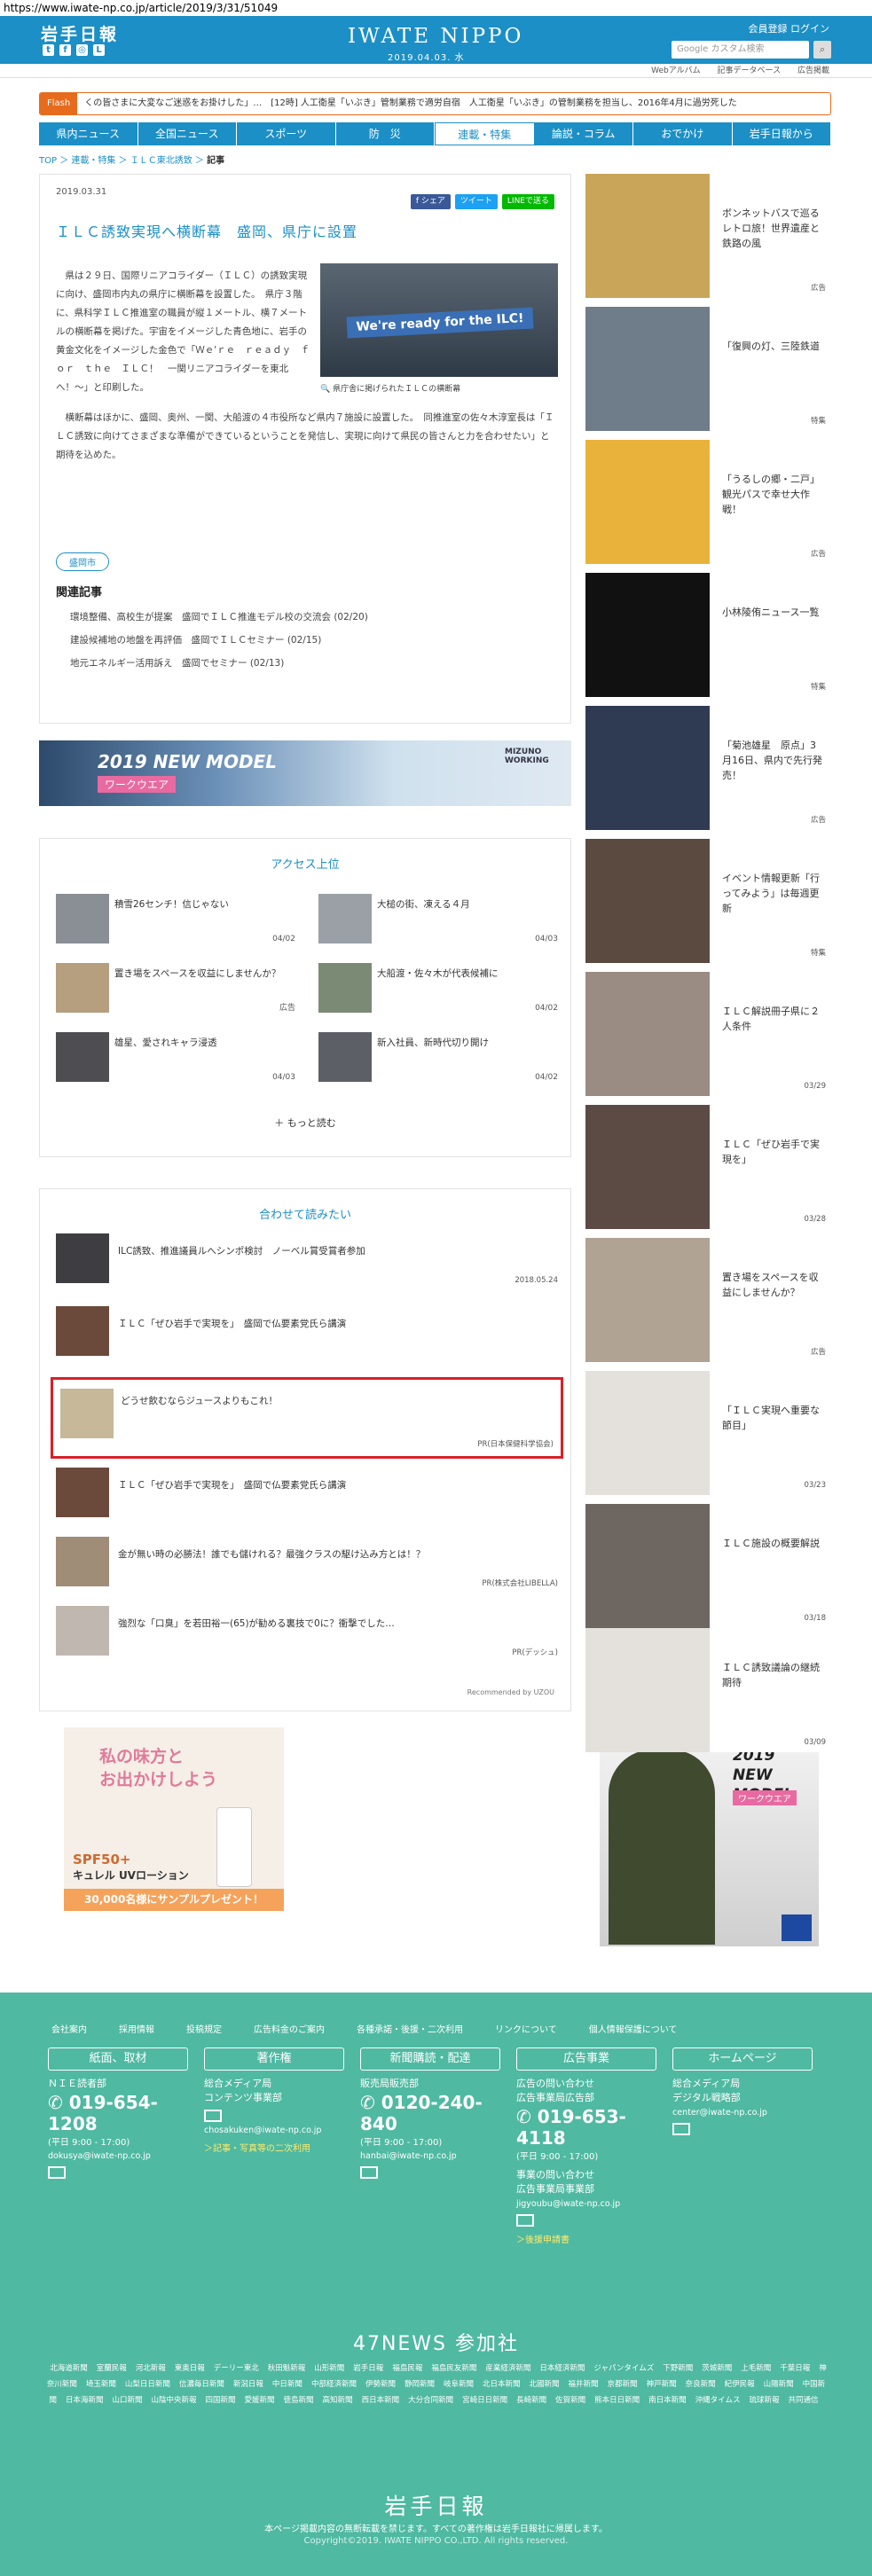 The image size is (872, 2576). Describe the element at coordinates (204, 2028) in the screenshot. I see `footer-link: 投稿規定` at that location.